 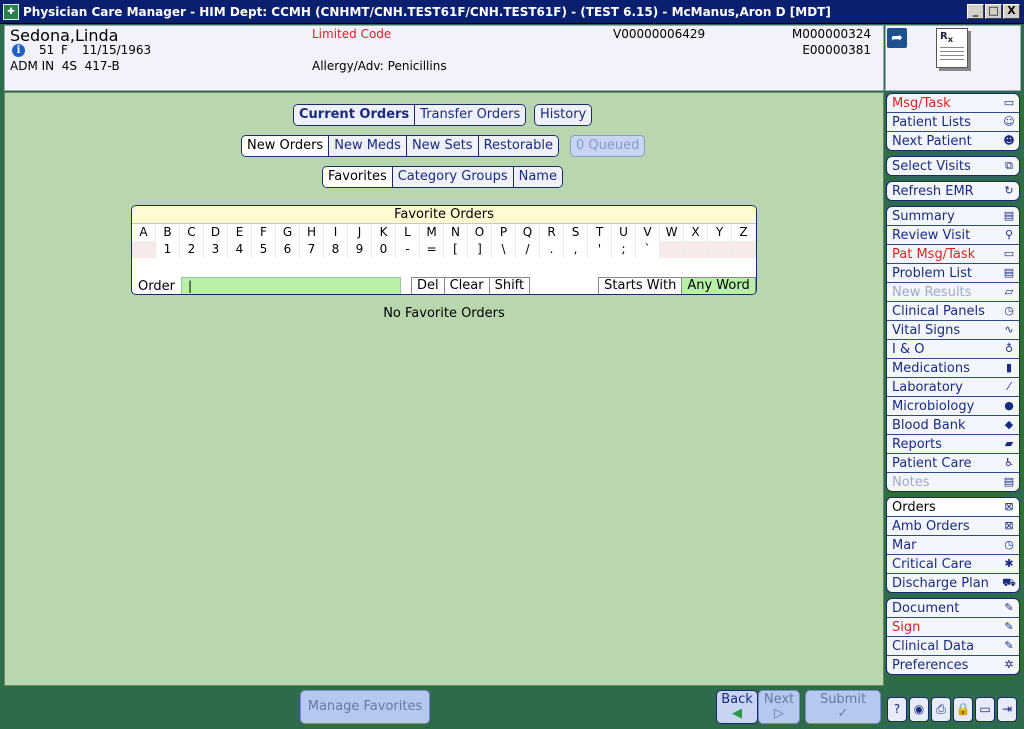 I want to click on tab-favorites: Favorites, so click(x=358, y=177).